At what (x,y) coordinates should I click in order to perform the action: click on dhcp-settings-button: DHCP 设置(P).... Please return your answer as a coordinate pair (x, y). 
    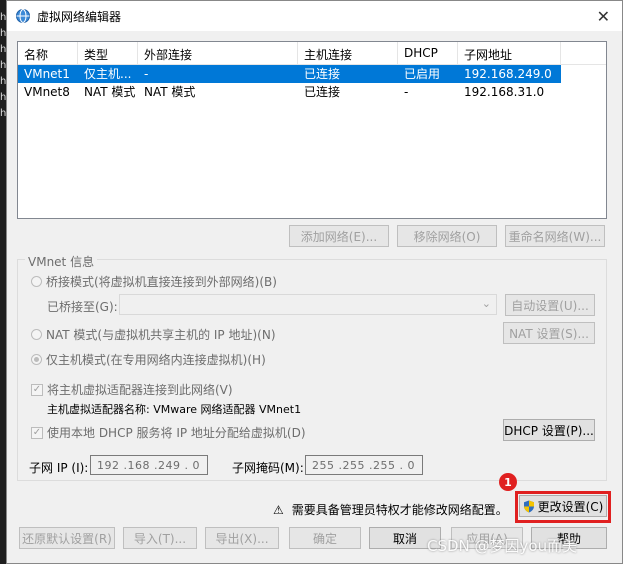
    Looking at the image, I should click on (549, 430).